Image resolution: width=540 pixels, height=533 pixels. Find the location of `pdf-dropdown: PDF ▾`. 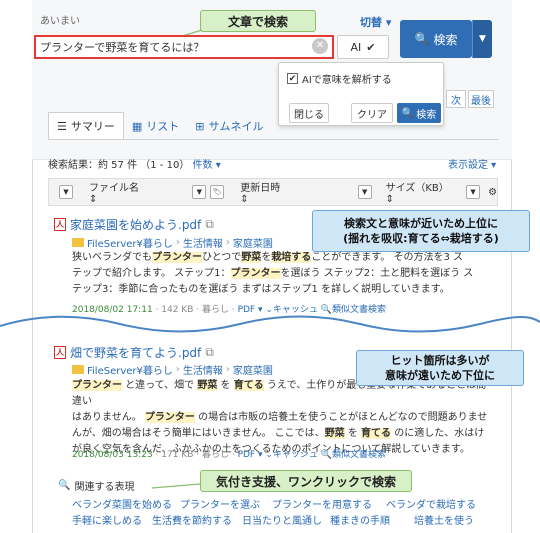

pdf-dropdown: PDF ▾ is located at coordinates (250, 455).